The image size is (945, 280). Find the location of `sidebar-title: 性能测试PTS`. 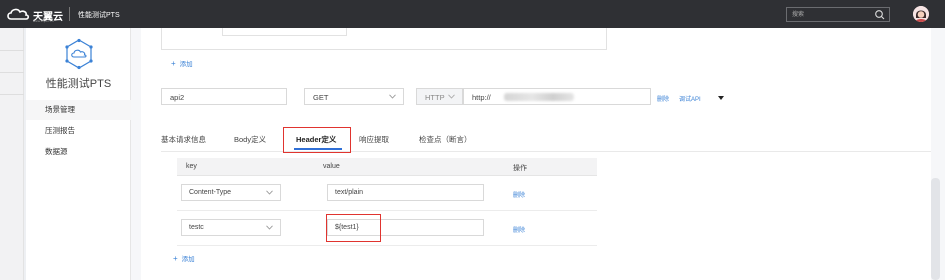

sidebar-title: 性能测试PTS is located at coordinates (78, 84).